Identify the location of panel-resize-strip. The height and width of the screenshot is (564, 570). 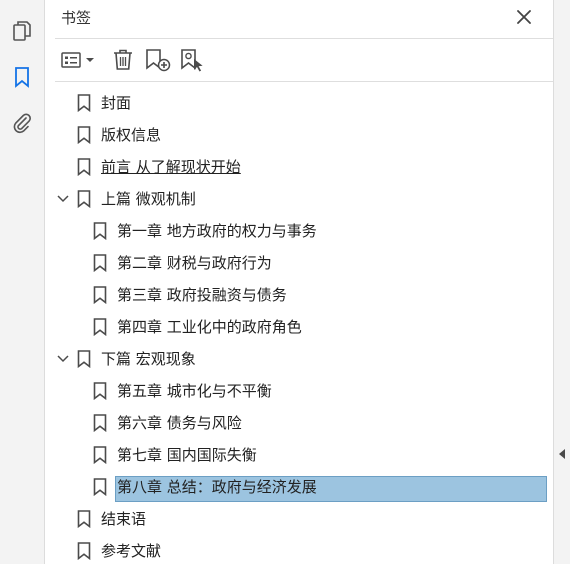
(561, 282).